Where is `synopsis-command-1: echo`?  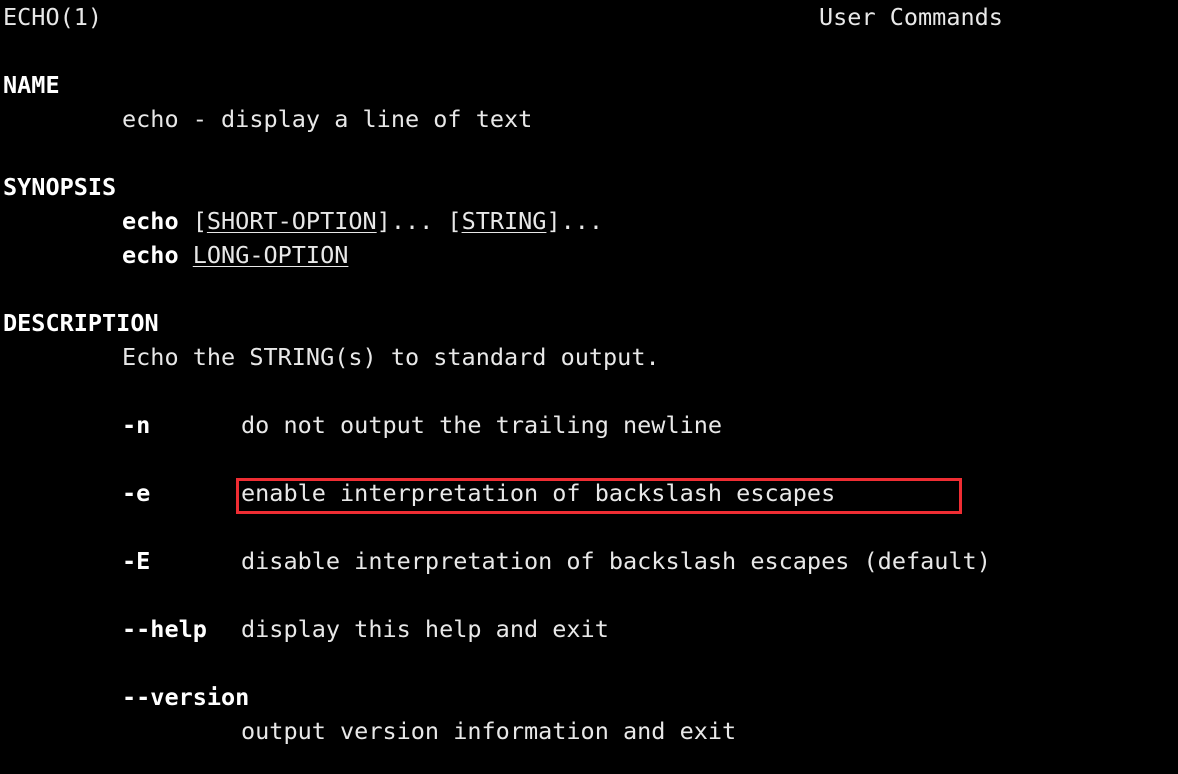
synopsis-command-1: echo is located at coordinates (150, 221).